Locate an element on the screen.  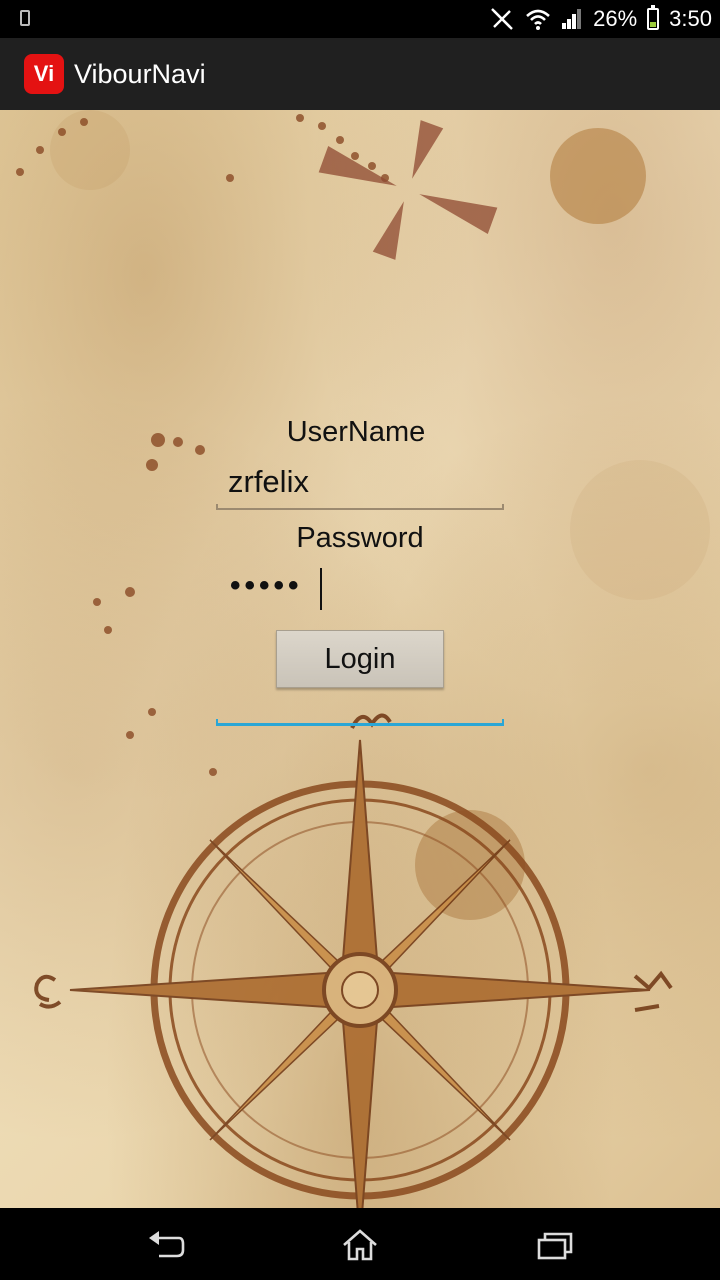
username-input: zrfelix is located at coordinates (360, 485).